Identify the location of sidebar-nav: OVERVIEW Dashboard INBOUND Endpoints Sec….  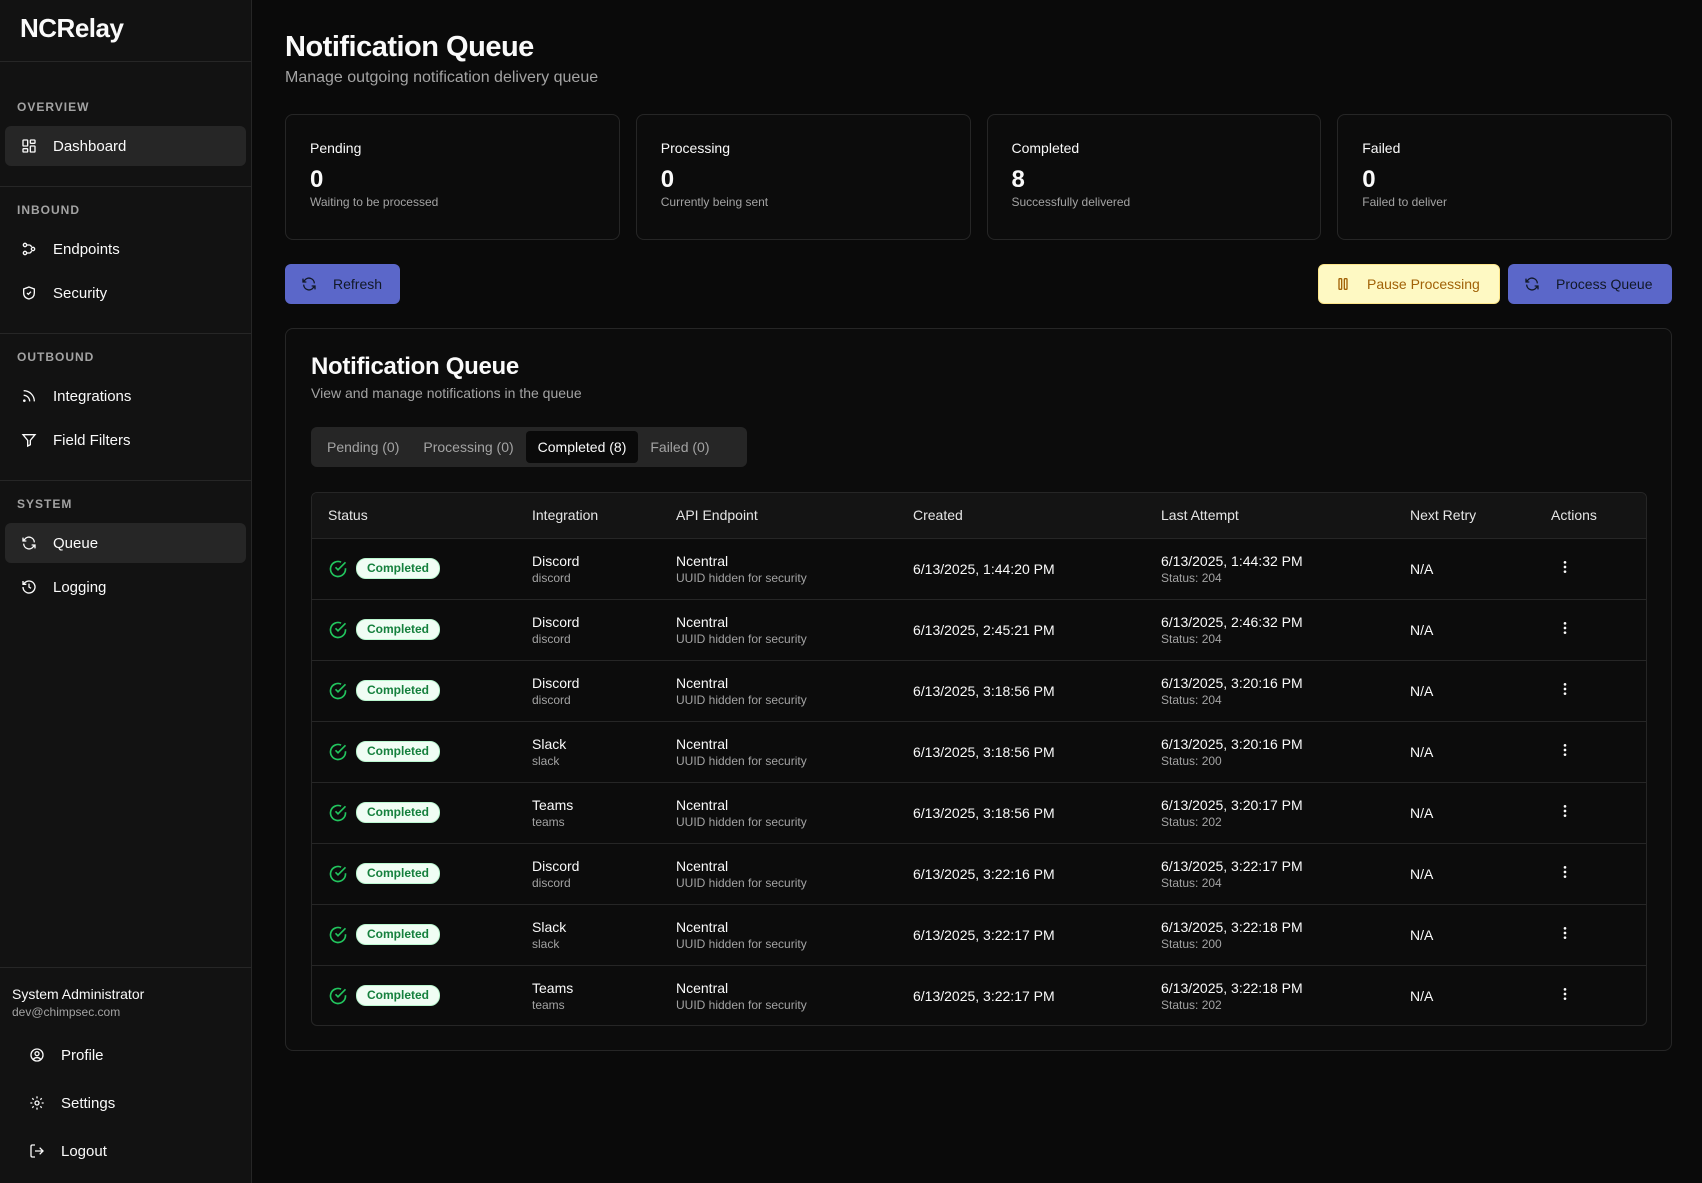
(125, 334).